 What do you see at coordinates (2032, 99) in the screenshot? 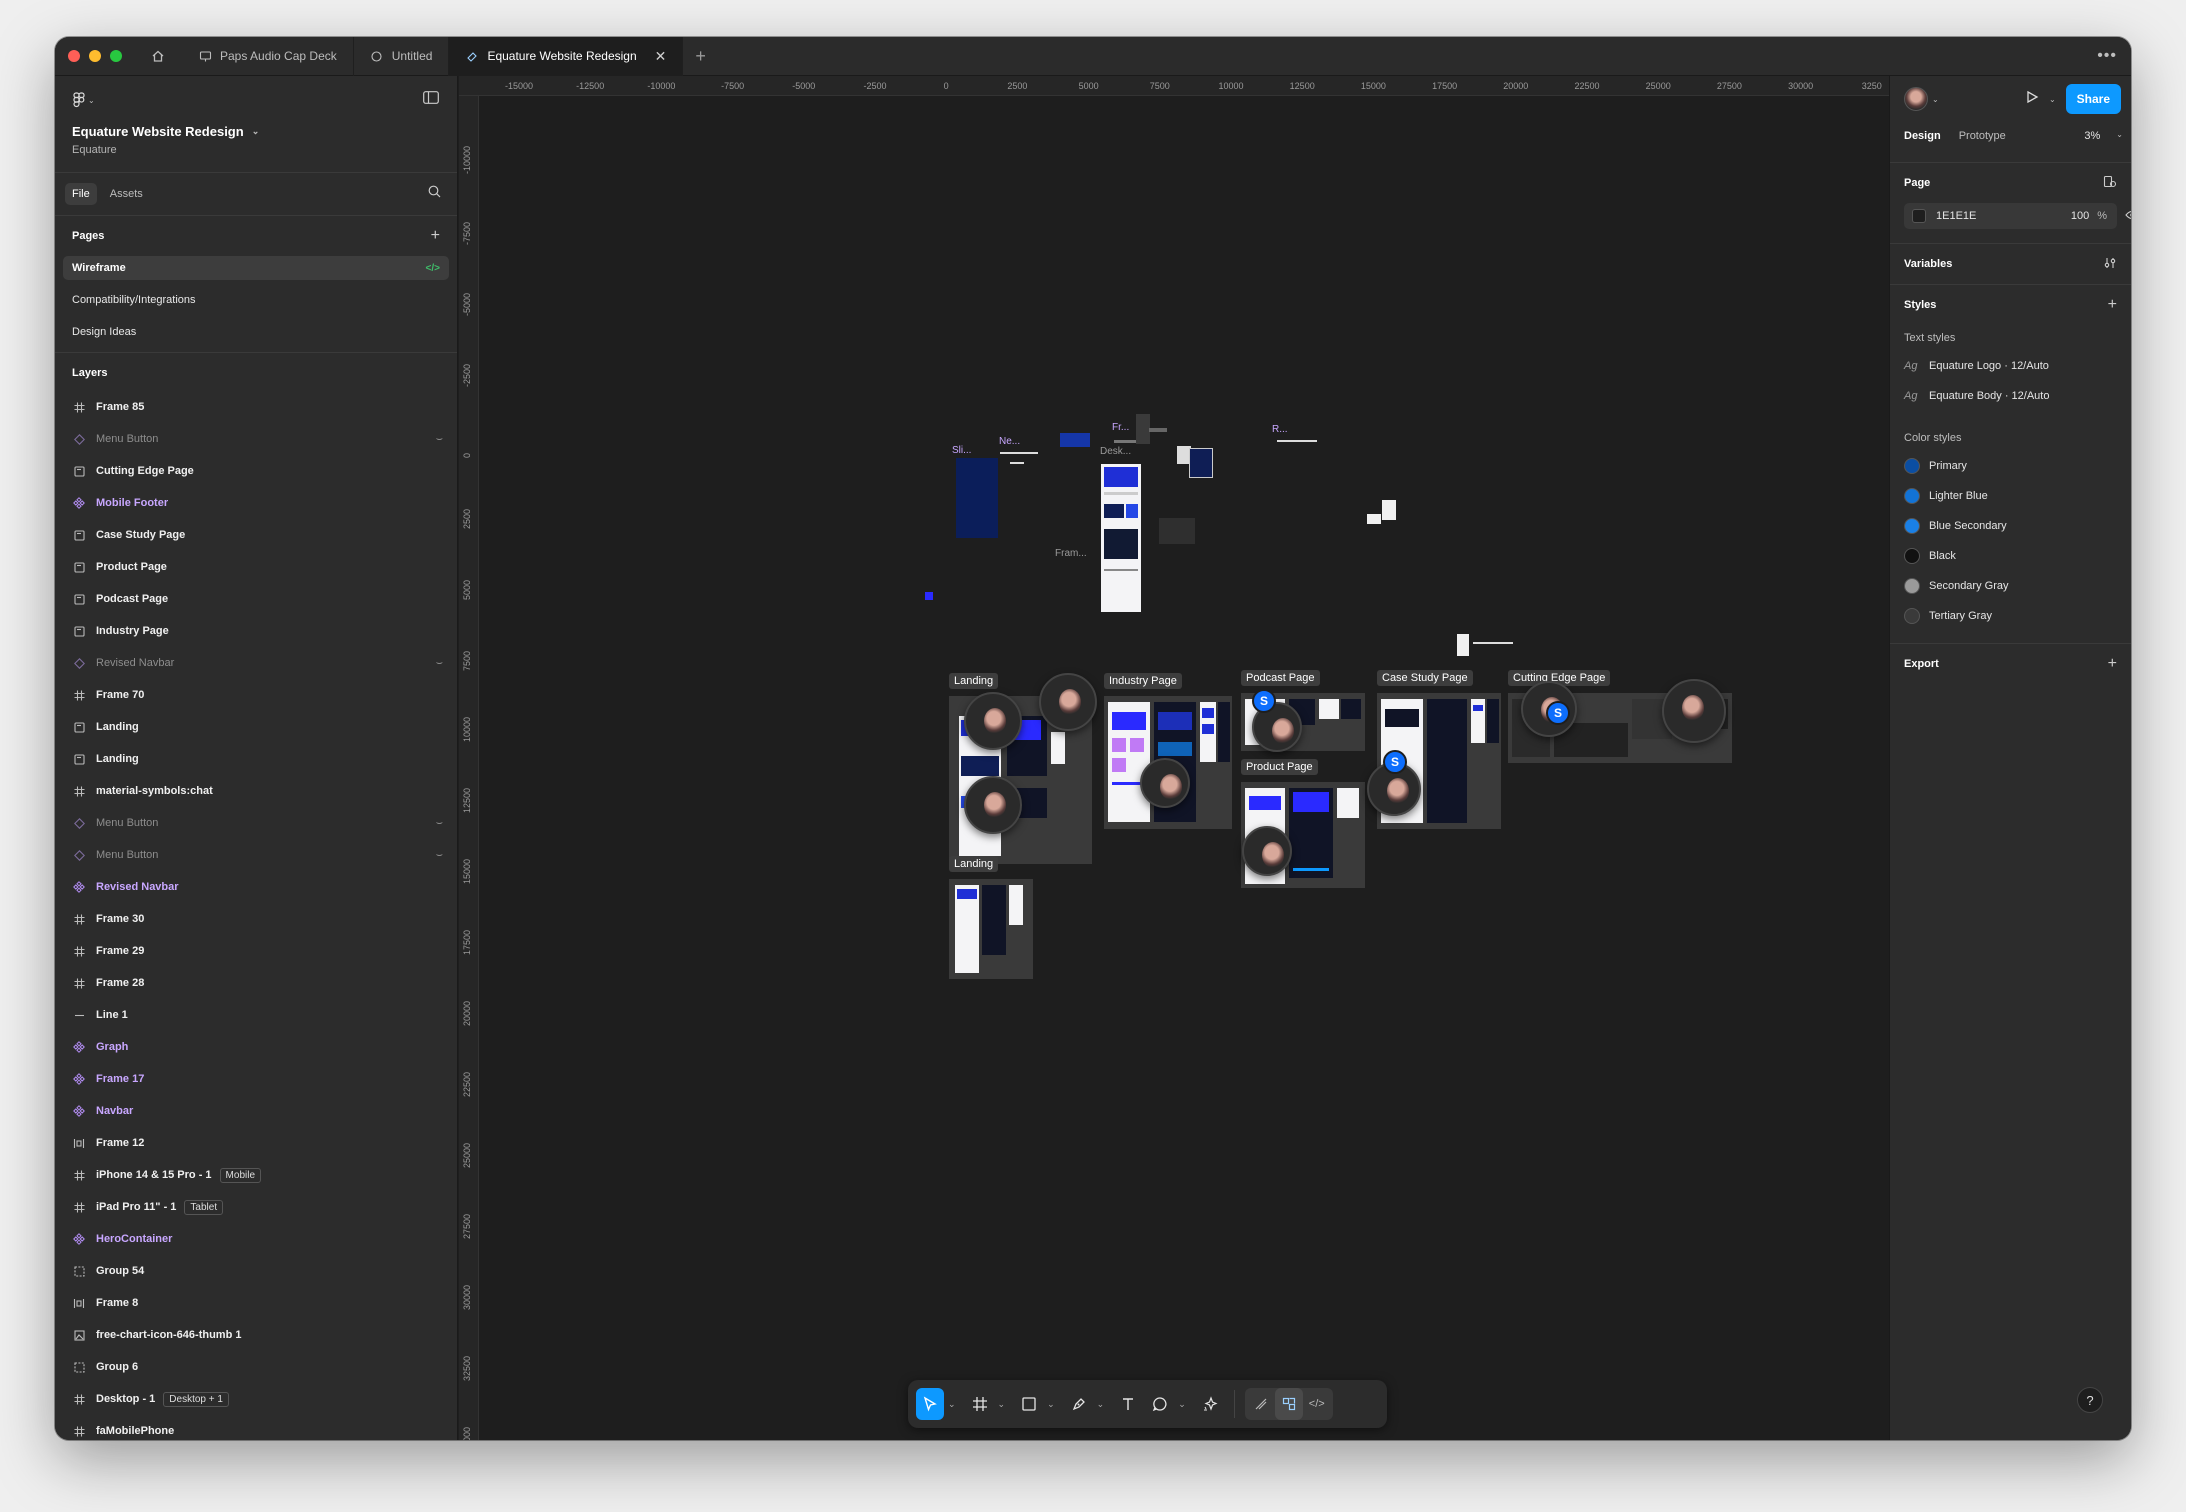
I see `present-play-icon` at bounding box center [2032, 99].